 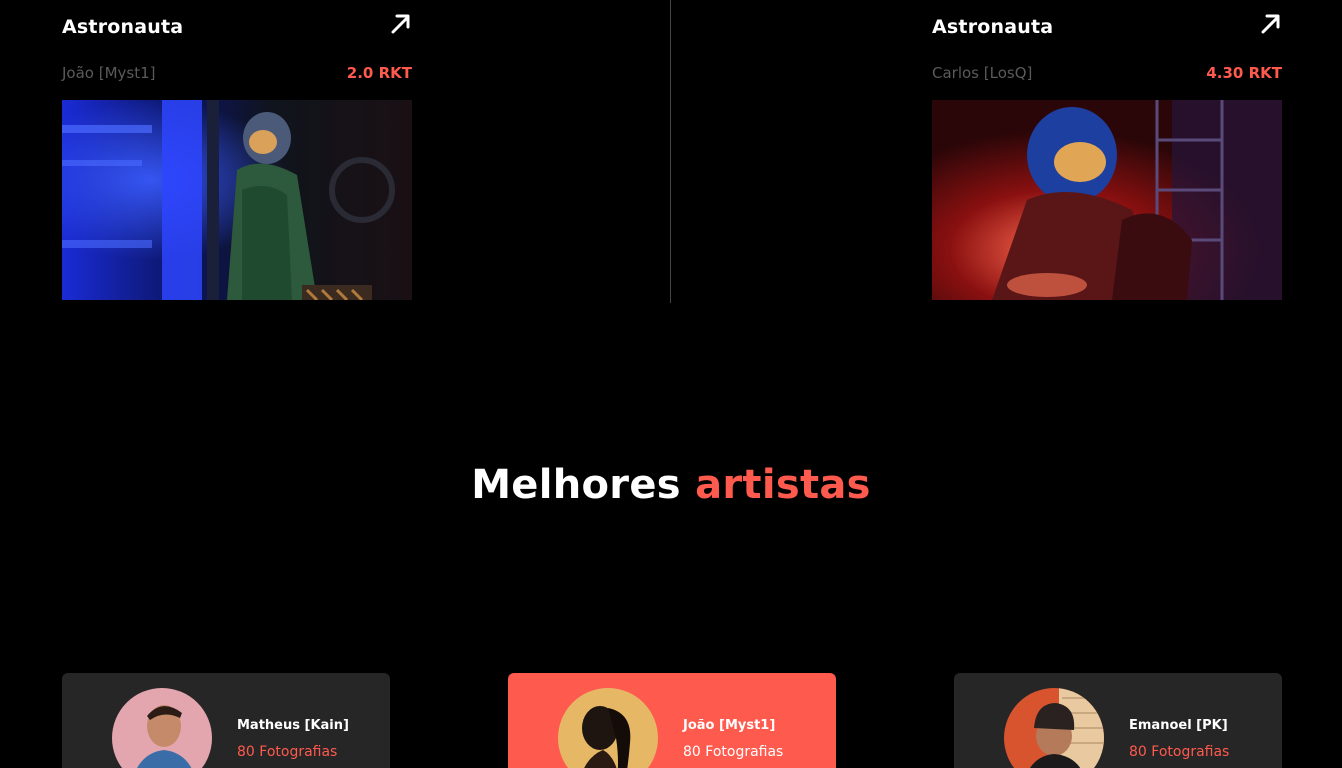 What do you see at coordinates (982, 73) in the screenshot?
I see `product-artist-name: Carlos [LosQ]` at bounding box center [982, 73].